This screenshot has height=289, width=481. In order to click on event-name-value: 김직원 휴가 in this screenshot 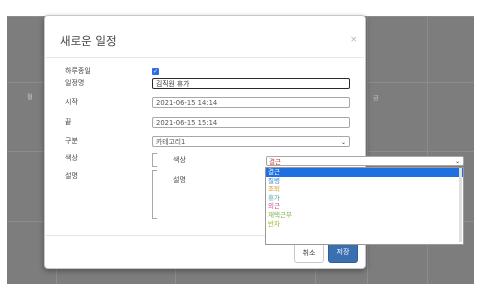, I will do `click(173, 84)`.